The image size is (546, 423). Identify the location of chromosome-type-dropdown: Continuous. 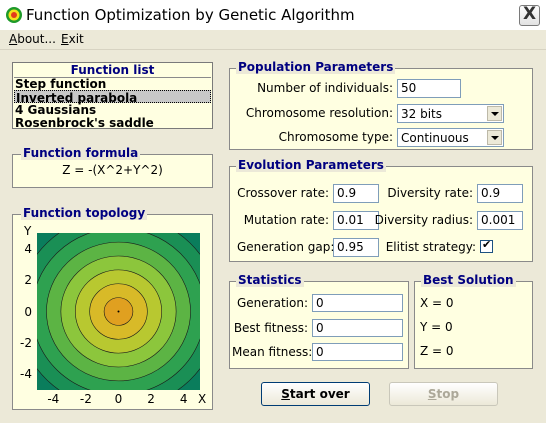
(450, 137).